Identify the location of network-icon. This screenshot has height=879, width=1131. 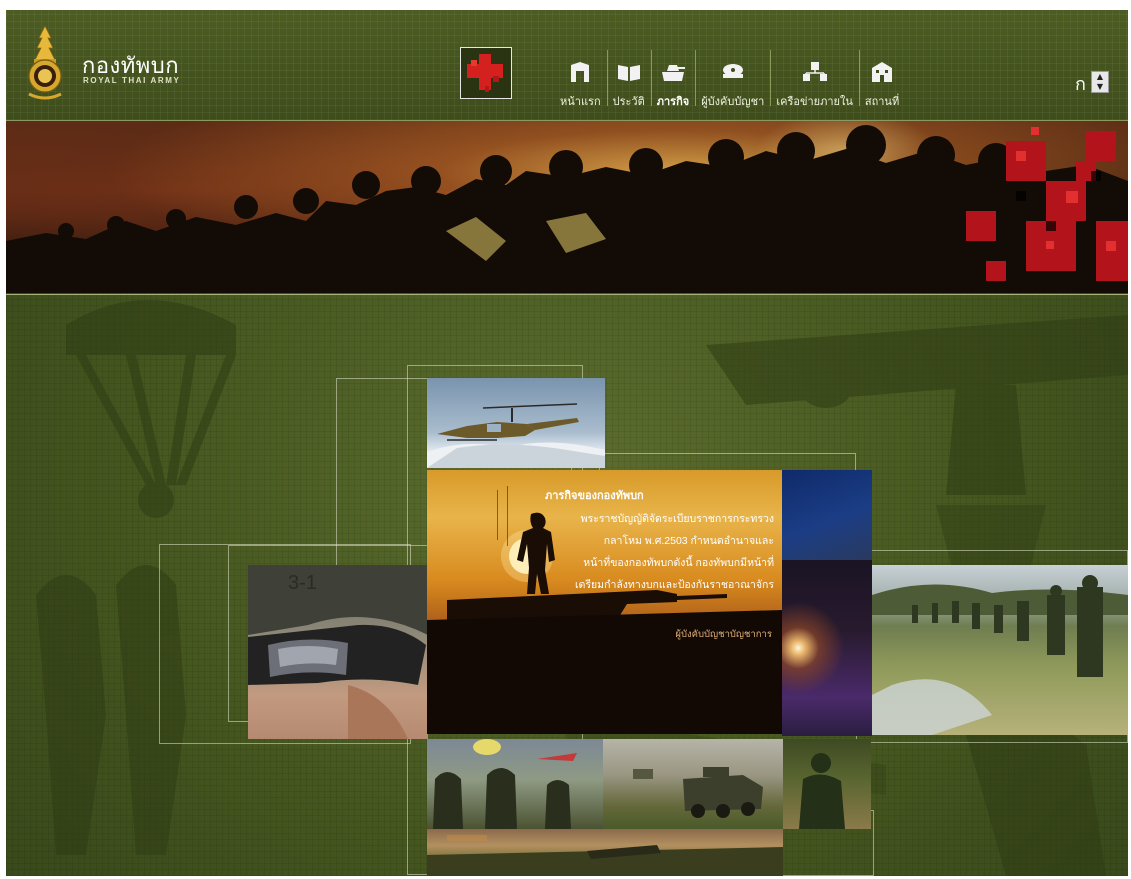
(814, 71).